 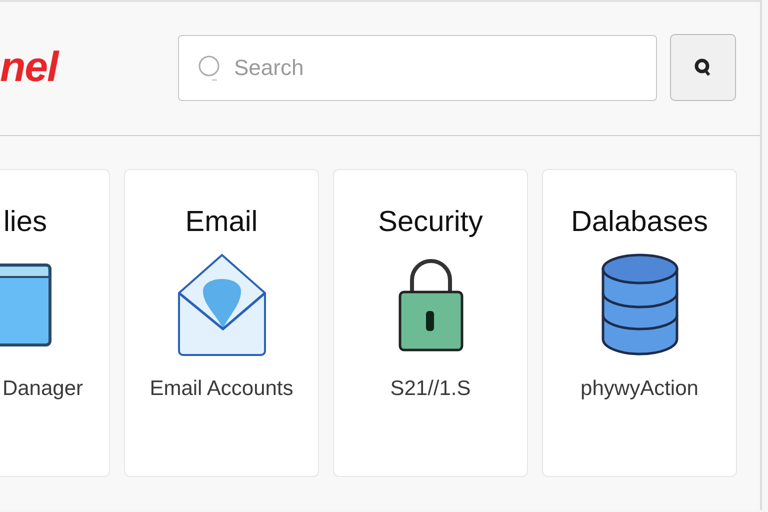 What do you see at coordinates (431, 305) in the screenshot?
I see `padlock-icon` at bounding box center [431, 305].